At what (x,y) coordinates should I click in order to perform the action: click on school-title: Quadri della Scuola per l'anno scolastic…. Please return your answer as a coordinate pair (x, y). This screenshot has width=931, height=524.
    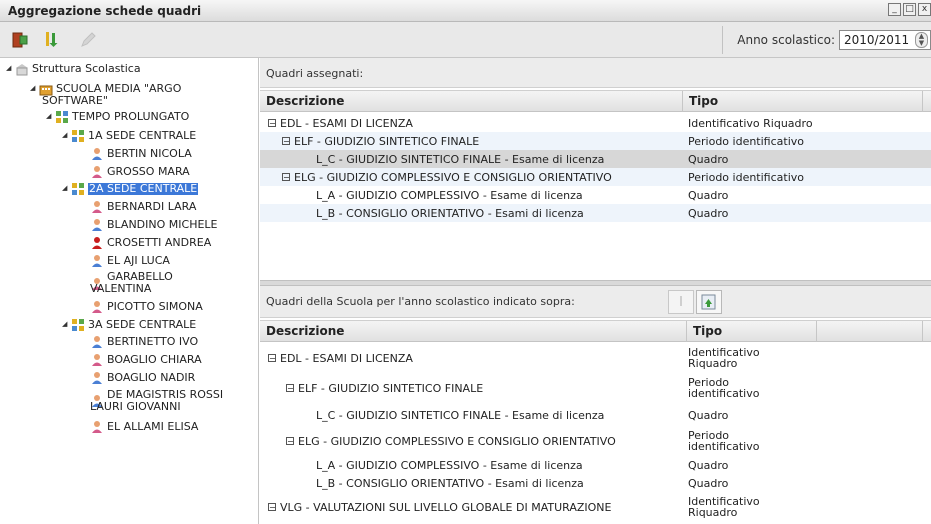
    Looking at the image, I should click on (420, 301).